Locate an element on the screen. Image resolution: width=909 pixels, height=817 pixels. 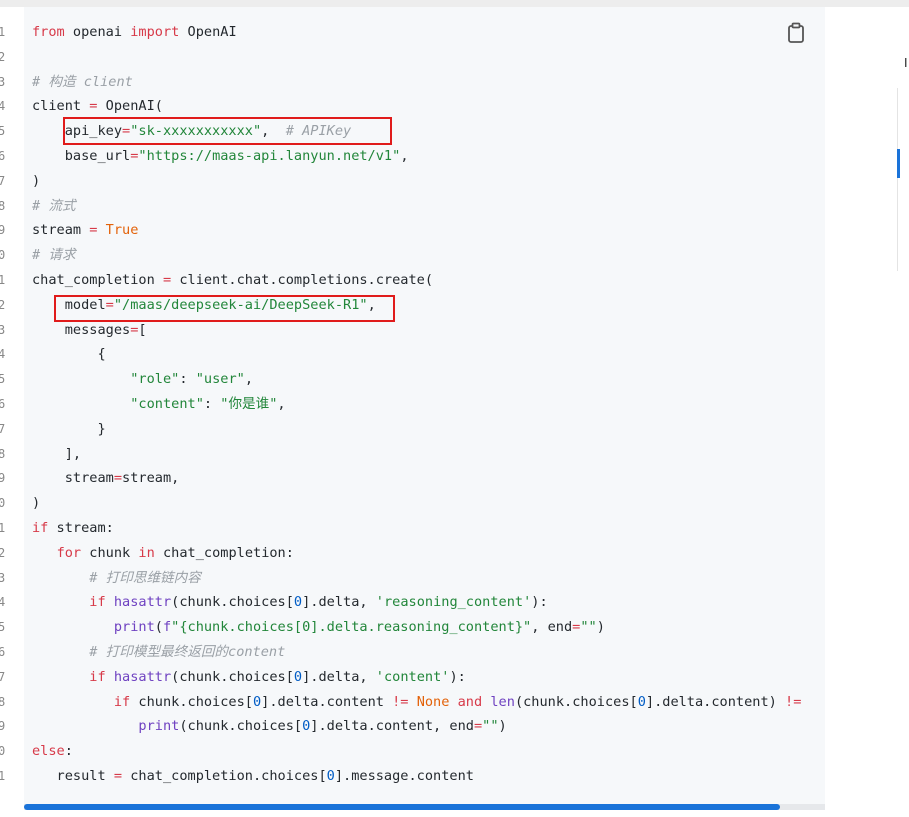
code-line: ], is located at coordinates (57, 454).